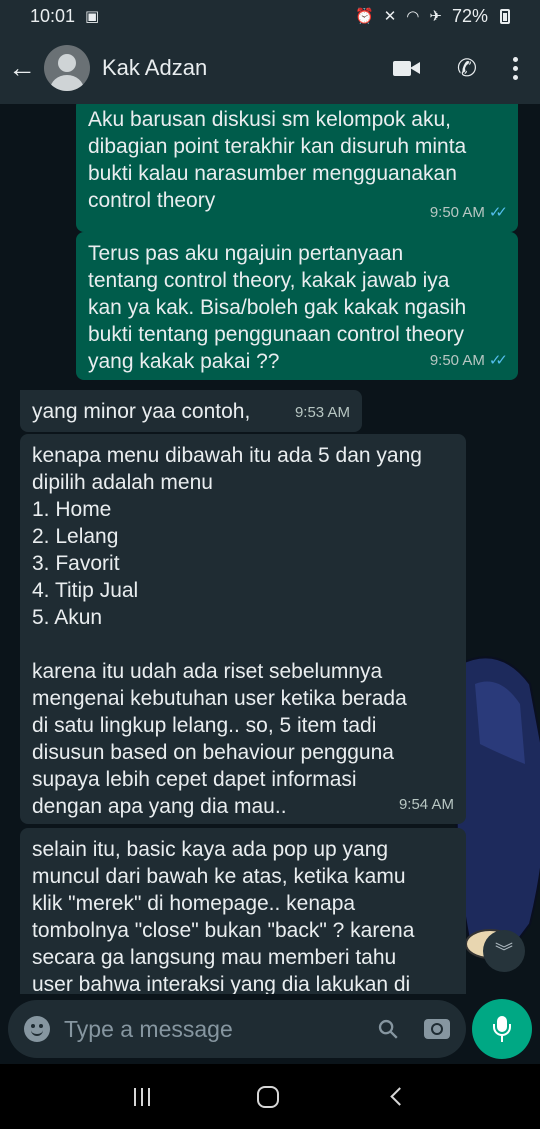  I want to click on camera-icon, so click(437, 1029).